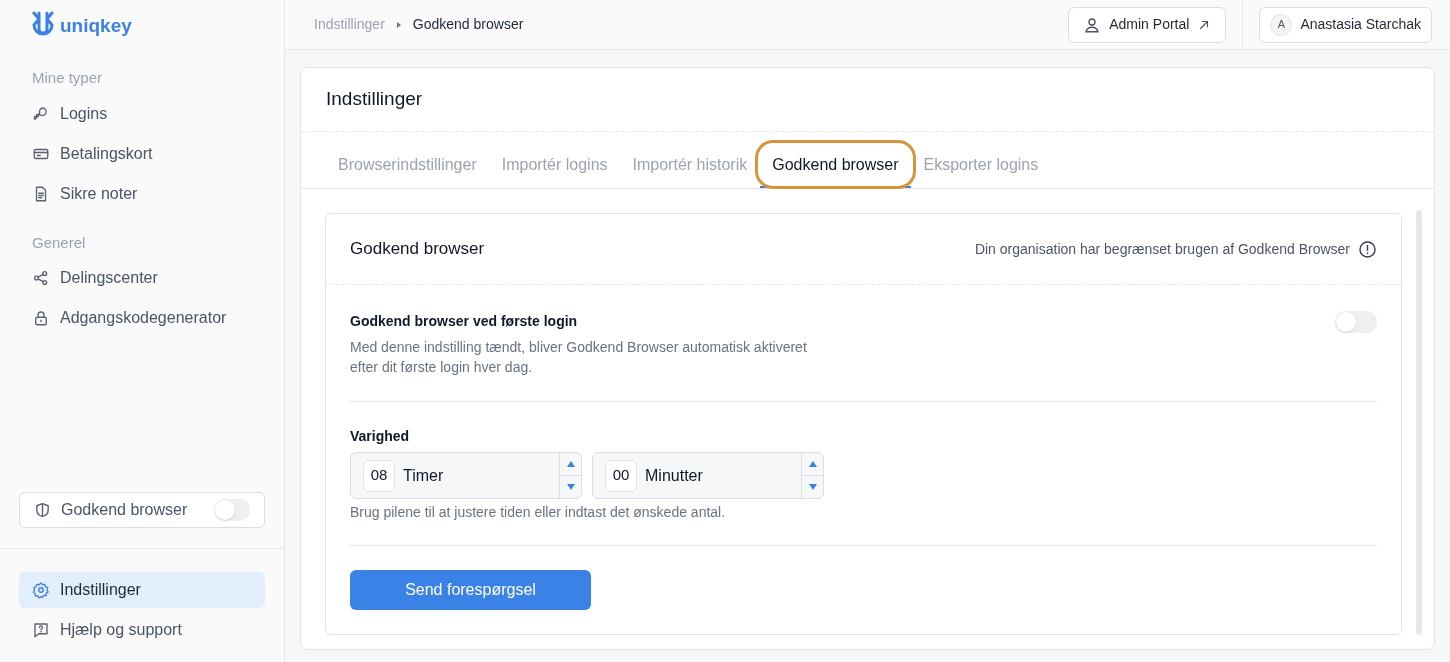 The image size is (1450, 662). I want to click on field-label: Varighed, so click(380, 436).